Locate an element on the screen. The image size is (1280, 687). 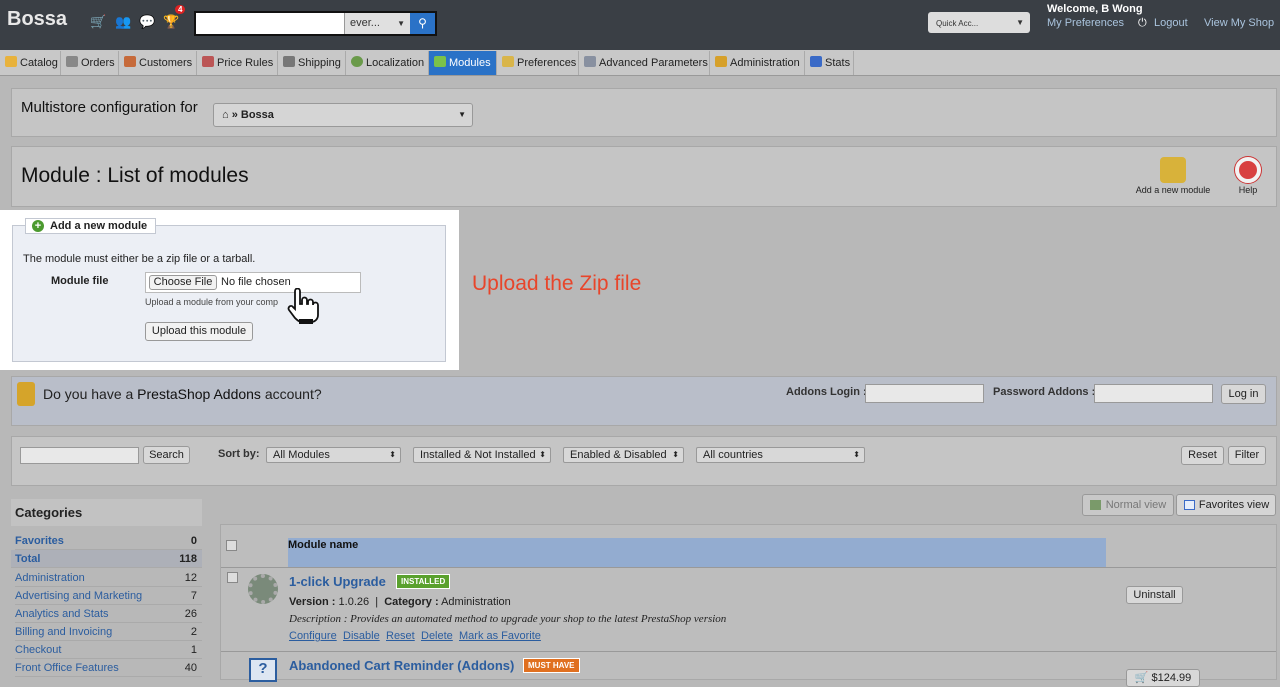
tab-preferences: Preferences is located at coordinates (538, 63).